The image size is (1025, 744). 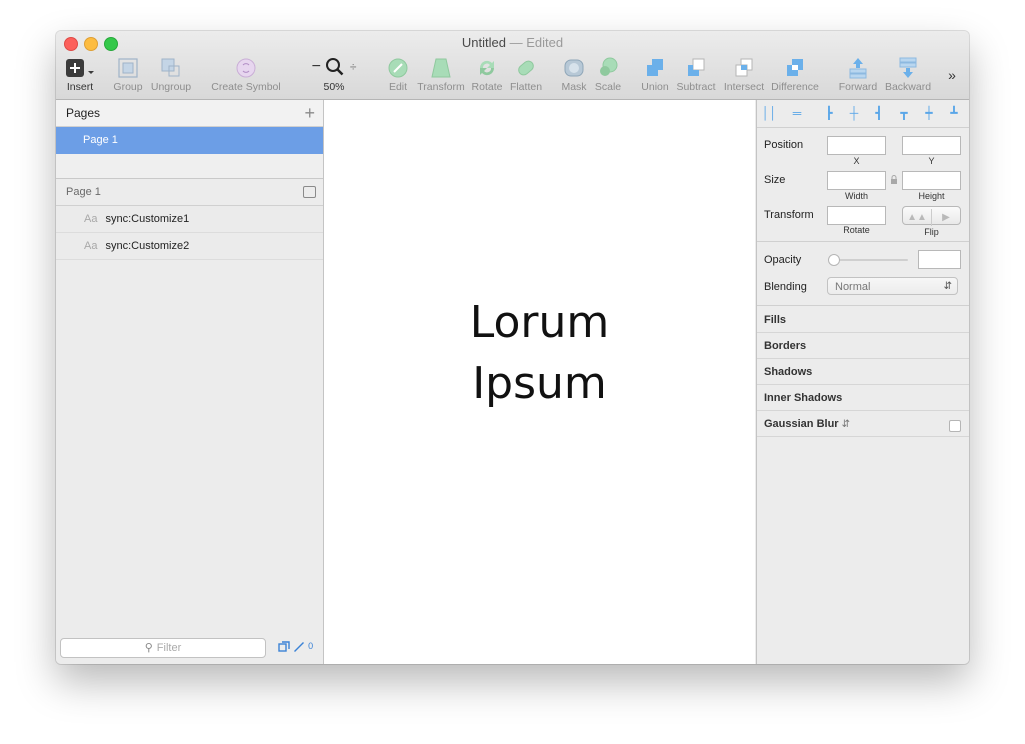 I want to click on position-y-input, so click(x=931, y=145).